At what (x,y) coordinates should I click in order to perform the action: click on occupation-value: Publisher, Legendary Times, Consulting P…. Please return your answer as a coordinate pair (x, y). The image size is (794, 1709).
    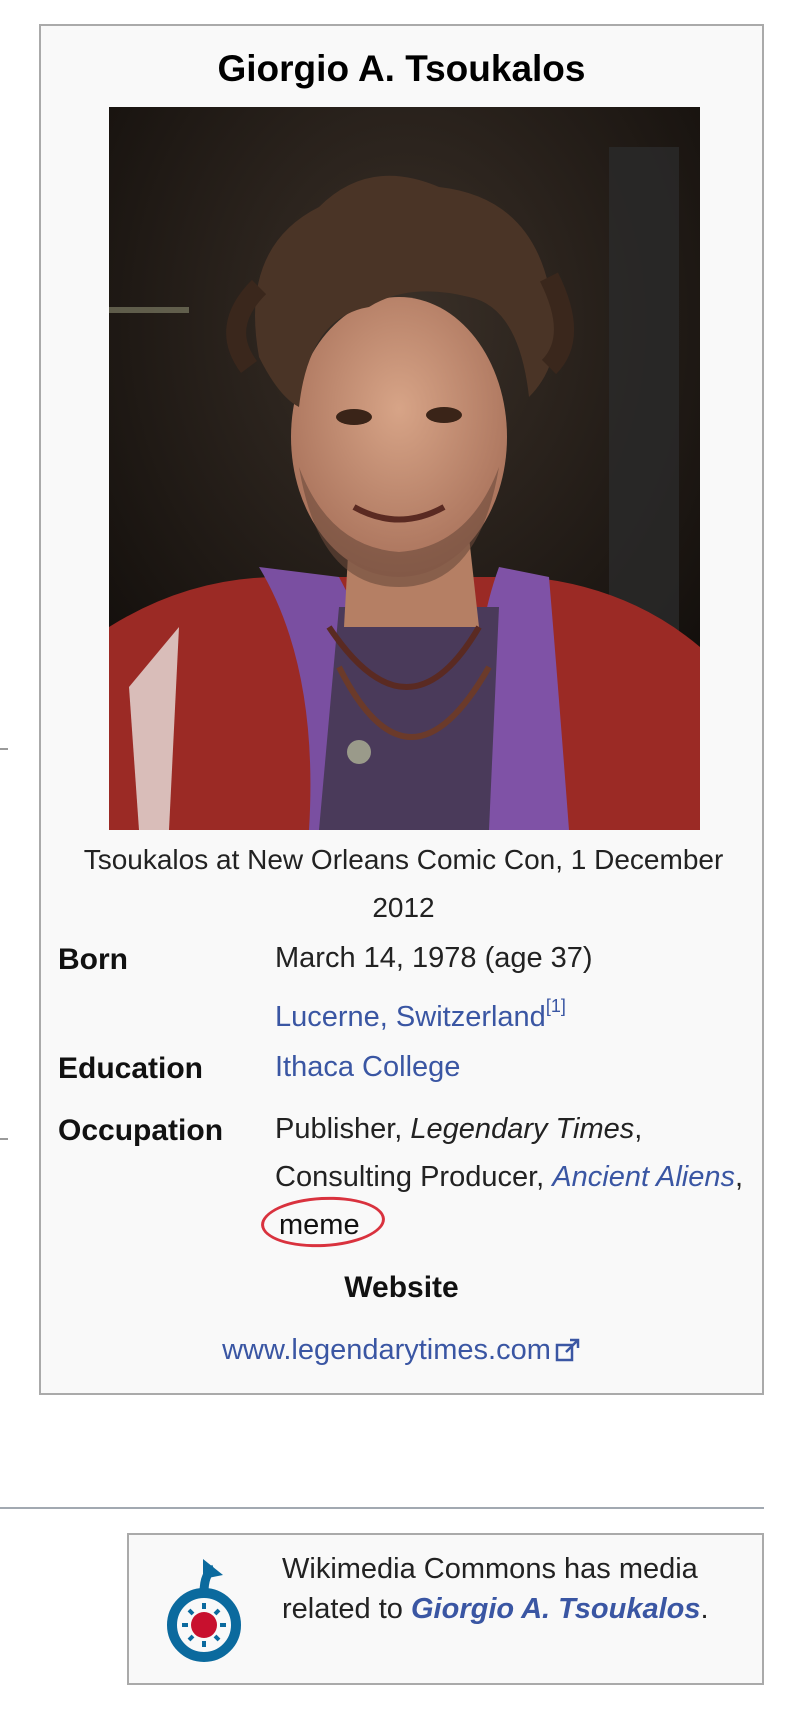
    Looking at the image, I should click on (502, 1178).